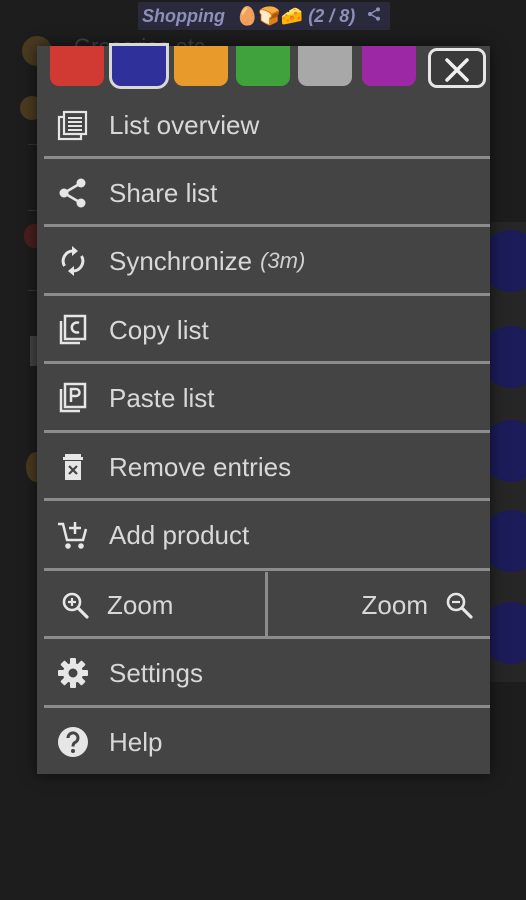 The image size is (526, 900). Describe the element at coordinates (73, 742) in the screenshot. I see `help-icon` at that location.